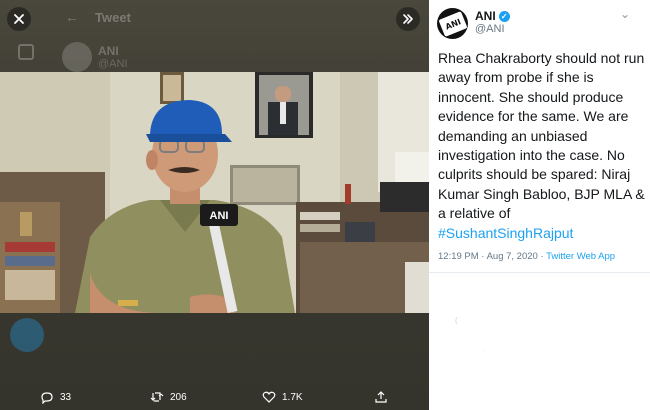 This screenshot has width=650, height=410. Describe the element at coordinates (269, 397) in the screenshot. I see `heart-icon` at that location.